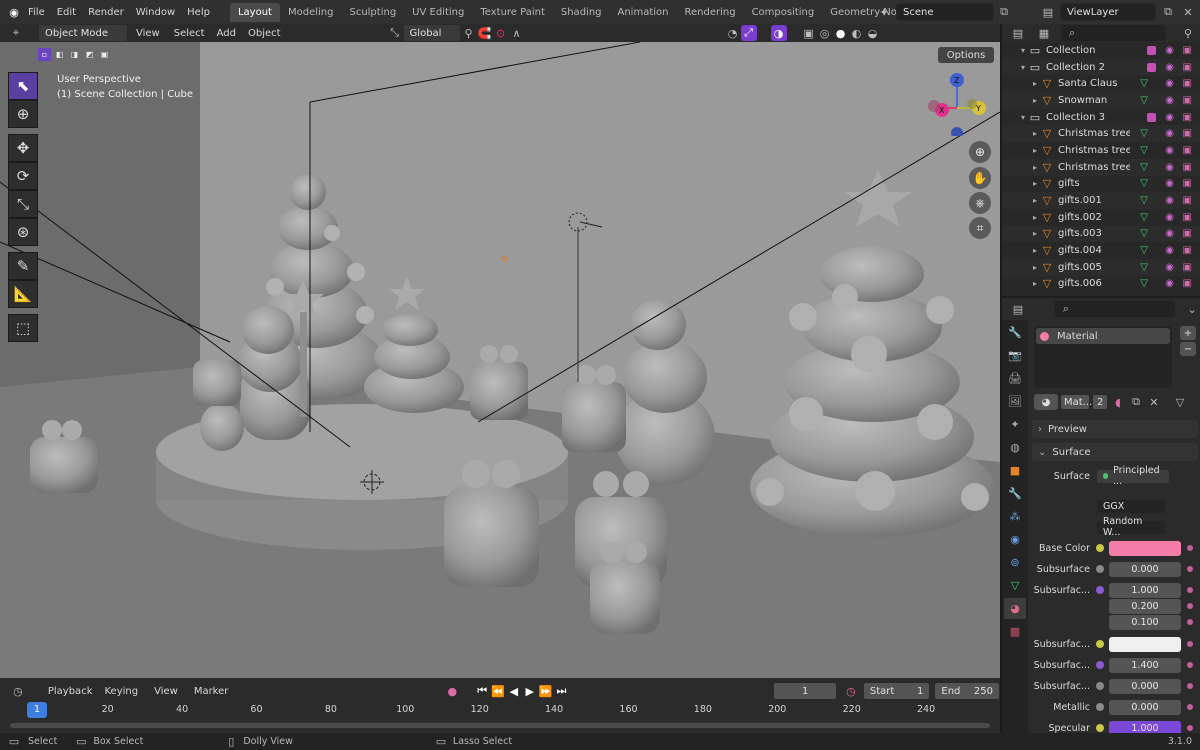 Image resolution: width=1200 pixels, height=750 pixels. I want to click on perspective-toggle-icon: ⌗, so click(980, 228).